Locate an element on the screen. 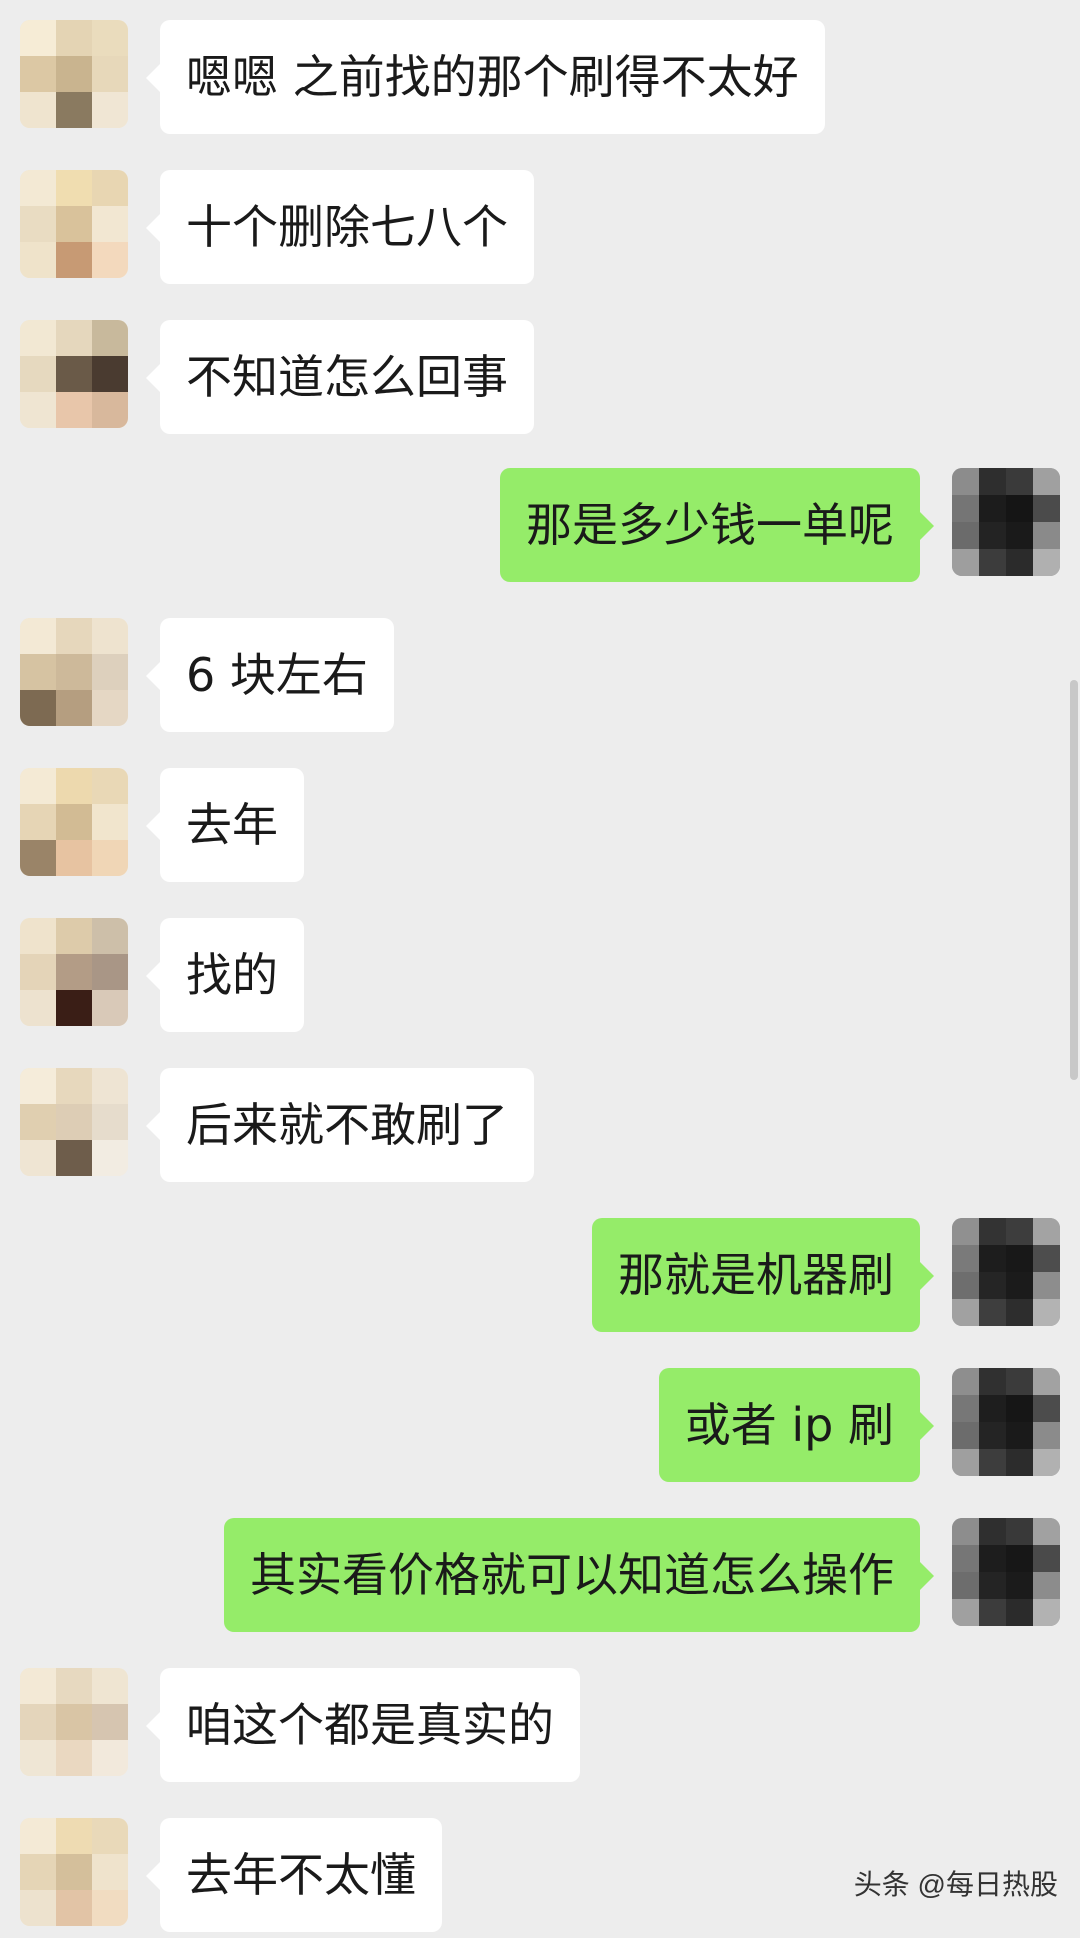 Image resolution: width=1080 pixels, height=1938 pixels. message-bubble: 或者 ip 刷 is located at coordinates (796, 1425).